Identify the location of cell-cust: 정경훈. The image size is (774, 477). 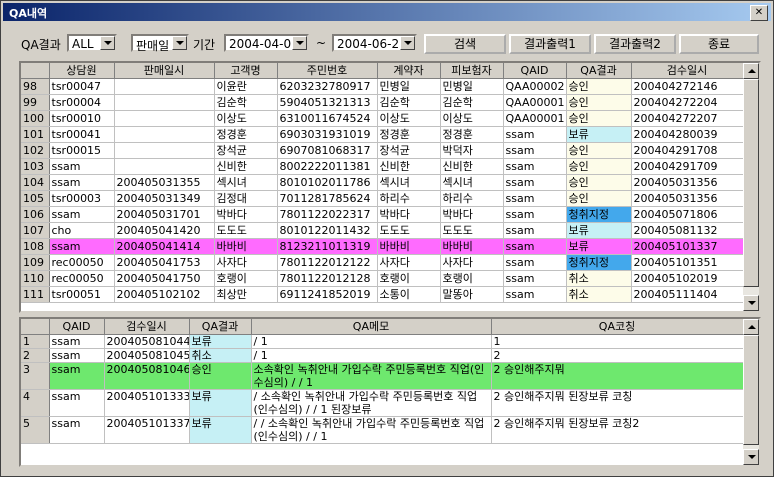
(246, 134).